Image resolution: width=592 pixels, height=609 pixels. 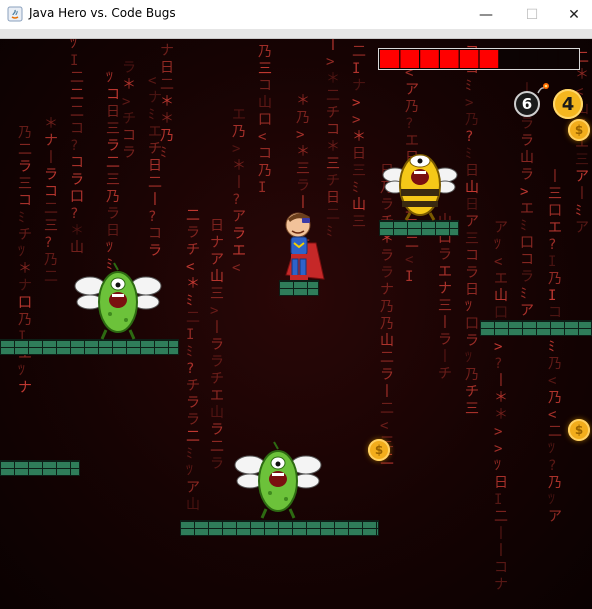 I want to click on close-button: ✕, so click(x=571, y=14).